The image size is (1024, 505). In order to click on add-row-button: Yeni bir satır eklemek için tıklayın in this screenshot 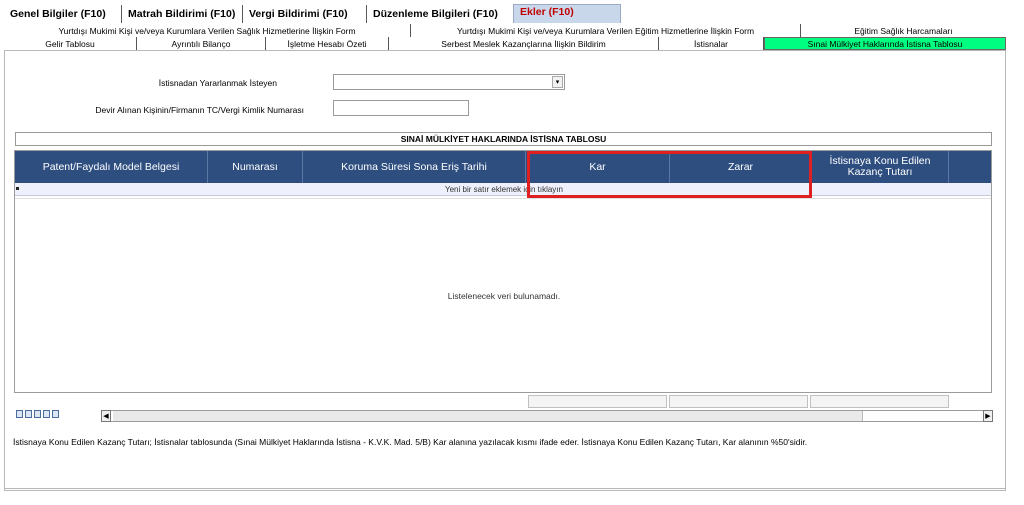, I will do `click(503, 189)`.